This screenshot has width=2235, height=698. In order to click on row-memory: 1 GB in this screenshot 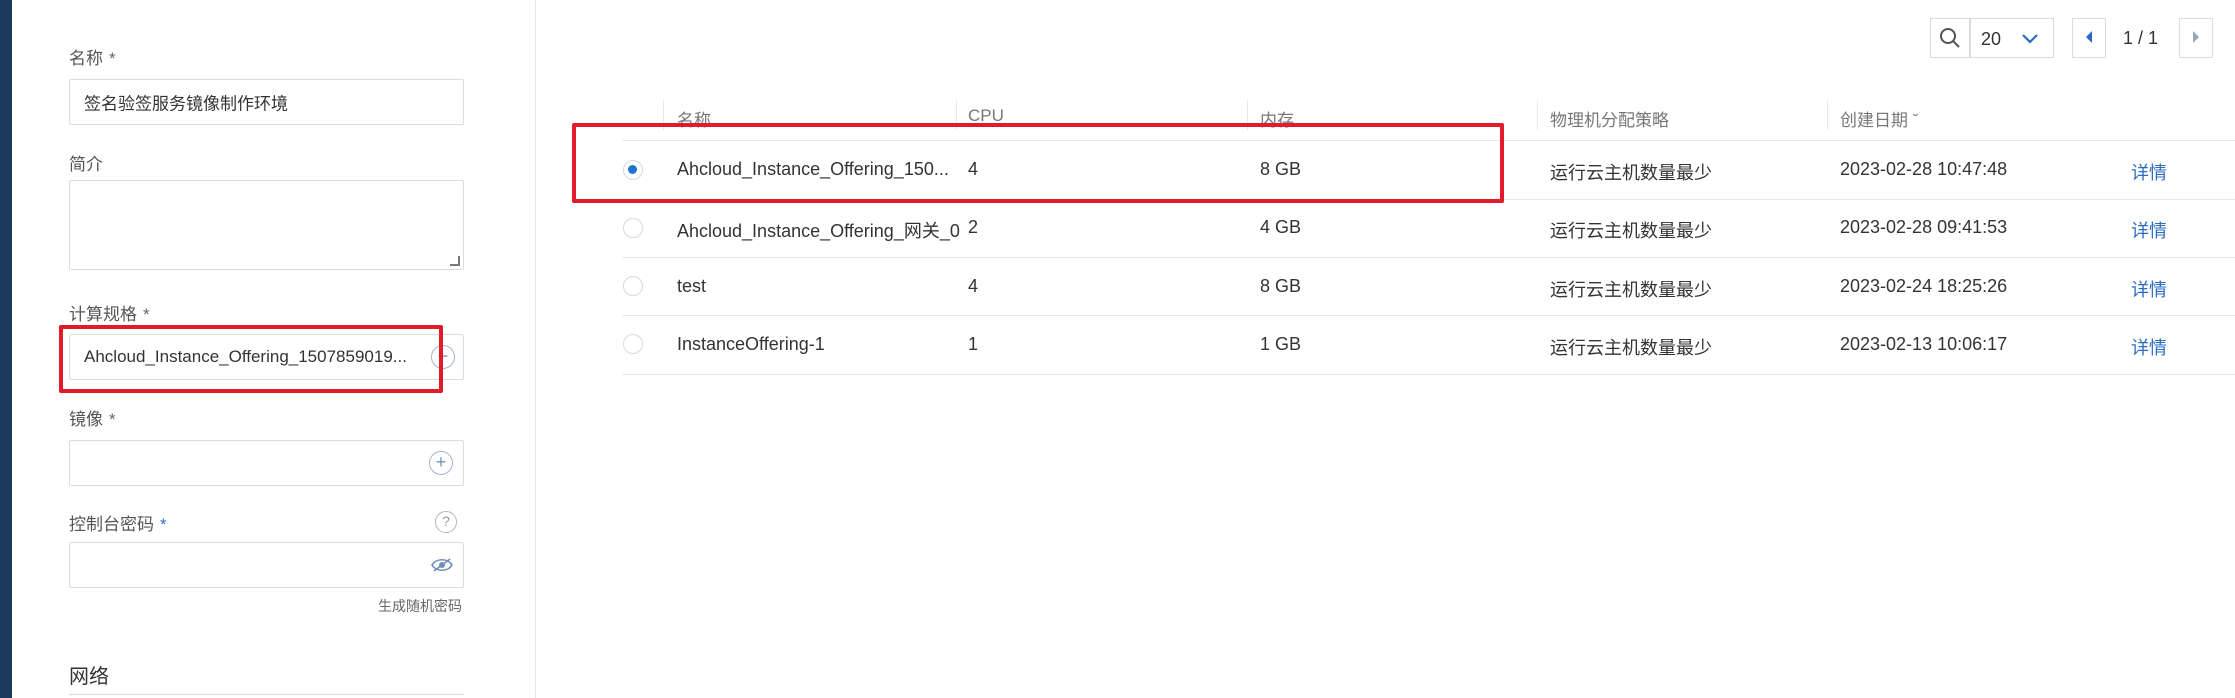, I will do `click(1281, 344)`.